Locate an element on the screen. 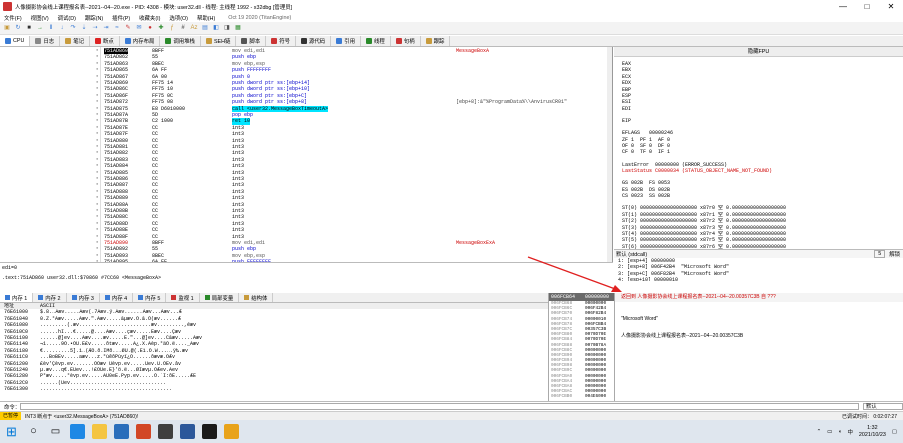 The image size is (903, 443). menu-item-1: 视图(V) is located at coordinates (40, 18).